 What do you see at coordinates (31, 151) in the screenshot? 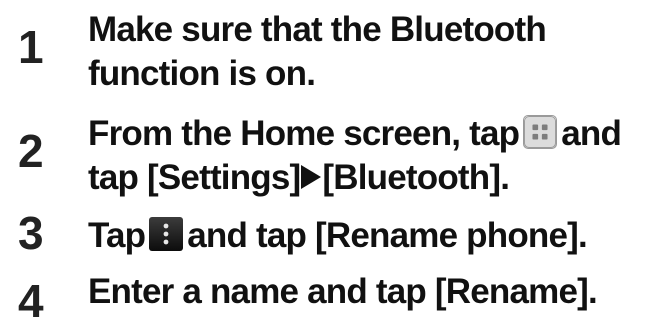
I see `step-number: 2` at bounding box center [31, 151].